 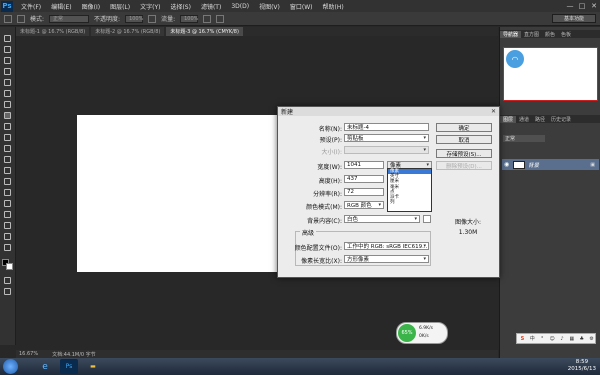 What do you see at coordinates (508, 119) in the screenshot?
I see `tab-layers: 图层` at bounding box center [508, 119].